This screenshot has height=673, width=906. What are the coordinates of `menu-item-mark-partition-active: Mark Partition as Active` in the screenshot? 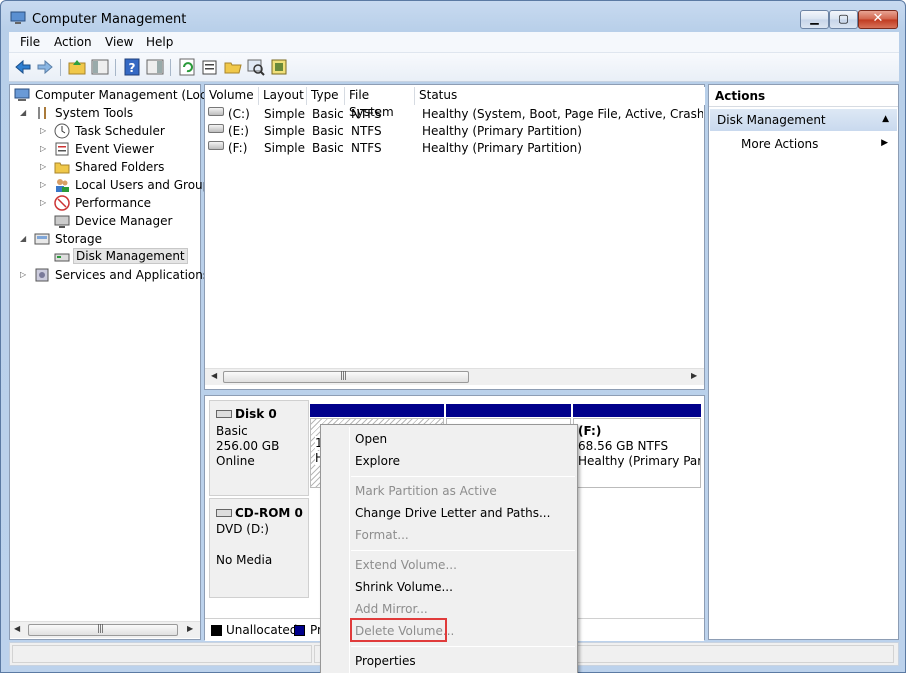 It's located at (426, 491).